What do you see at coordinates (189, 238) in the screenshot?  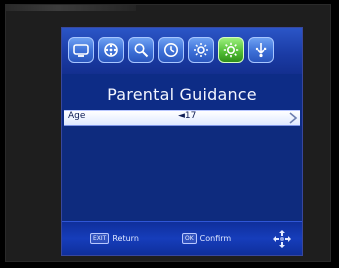 I see `ok-key: OK` at bounding box center [189, 238].